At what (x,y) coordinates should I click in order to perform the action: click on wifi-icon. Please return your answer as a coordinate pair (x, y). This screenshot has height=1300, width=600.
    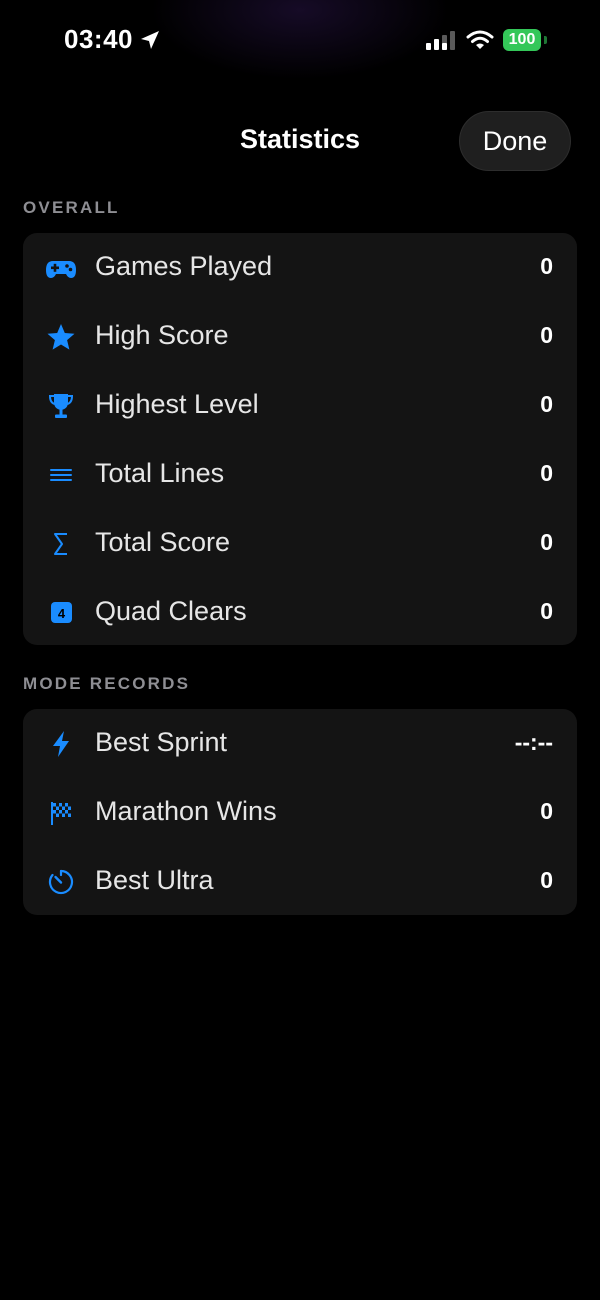
    Looking at the image, I should click on (480, 39).